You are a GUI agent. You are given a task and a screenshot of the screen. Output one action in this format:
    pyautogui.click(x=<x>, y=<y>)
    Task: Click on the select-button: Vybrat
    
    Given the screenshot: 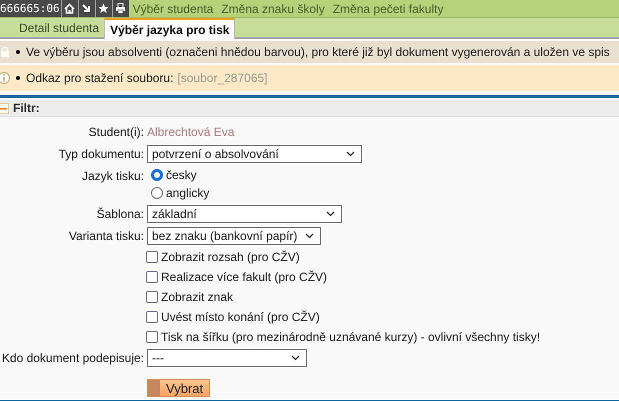 What is the action you would take?
    pyautogui.click(x=178, y=388)
    